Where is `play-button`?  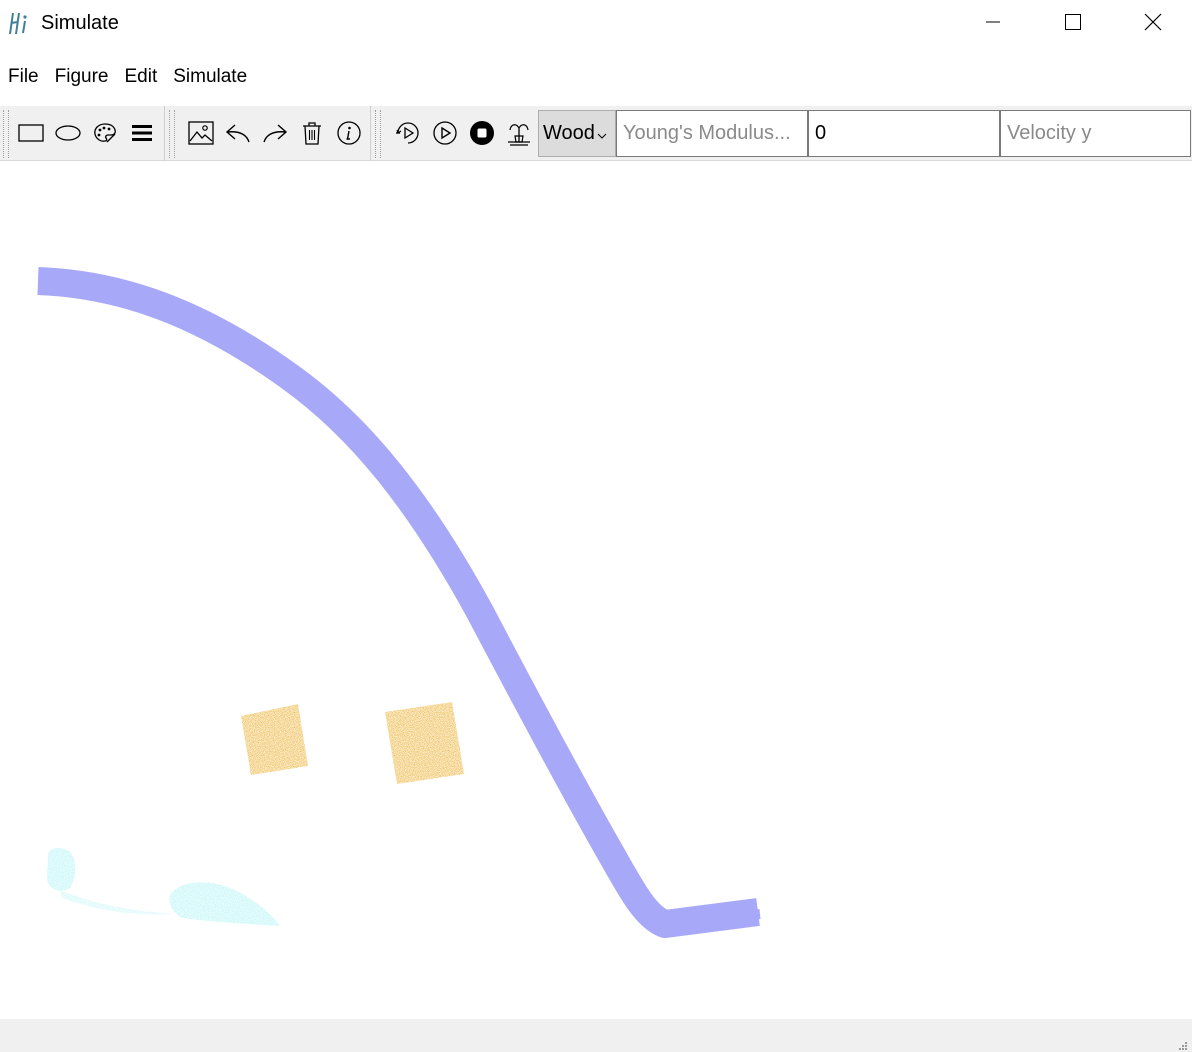 play-button is located at coordinates (444, 133).